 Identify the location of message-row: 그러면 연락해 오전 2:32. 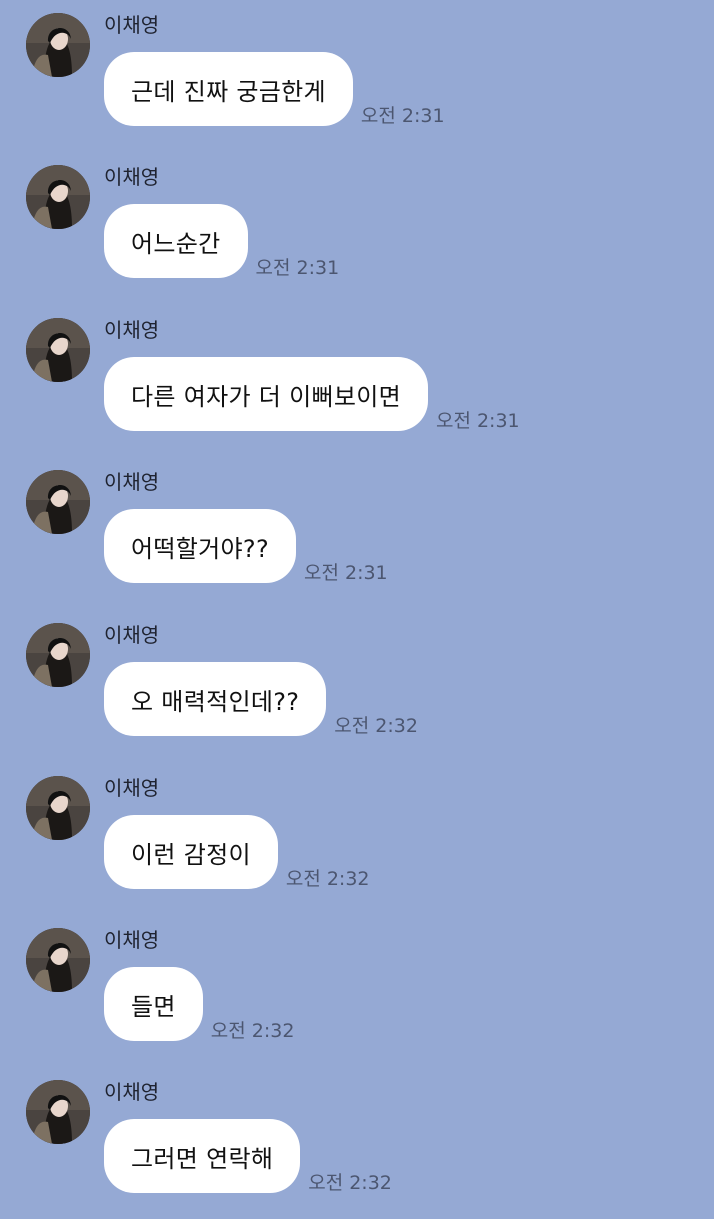
(248, 1156).